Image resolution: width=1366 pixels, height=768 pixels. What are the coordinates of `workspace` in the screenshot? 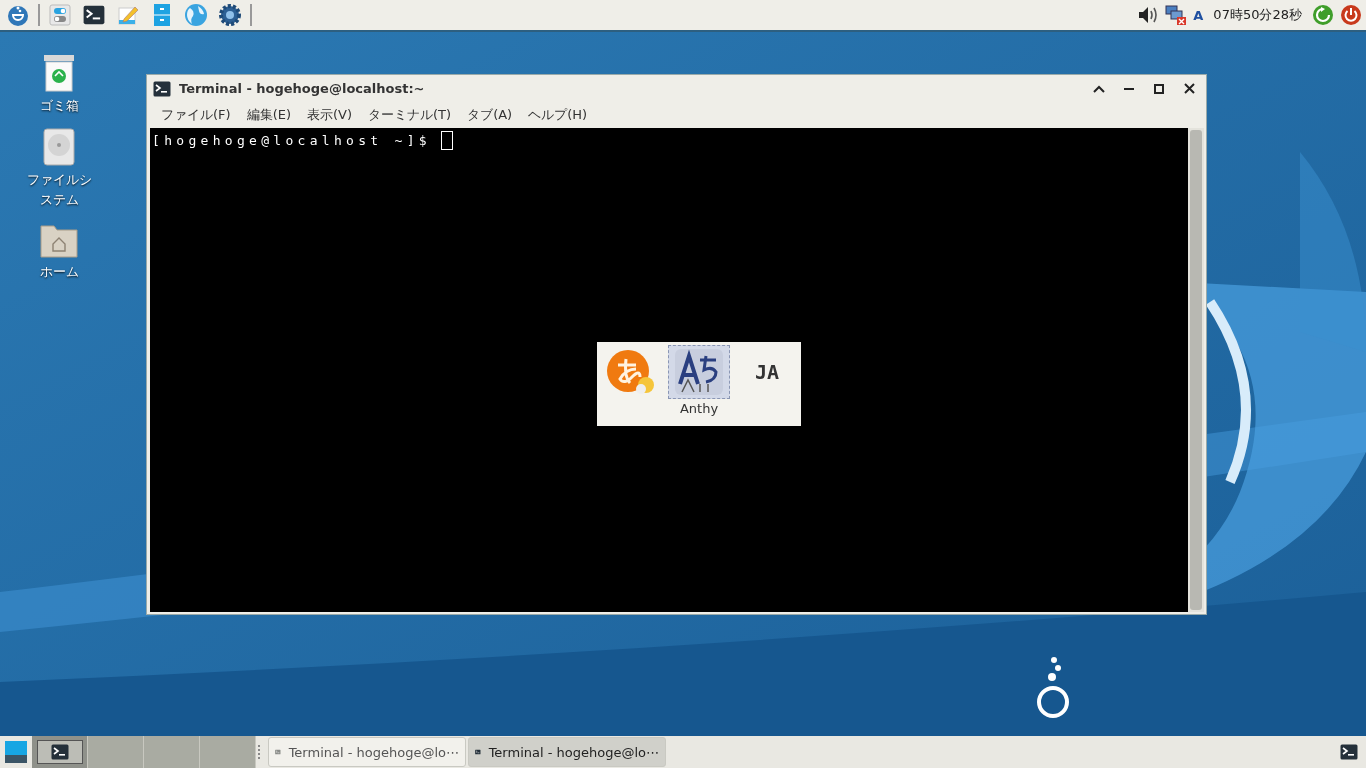 It's located at (60, 752).